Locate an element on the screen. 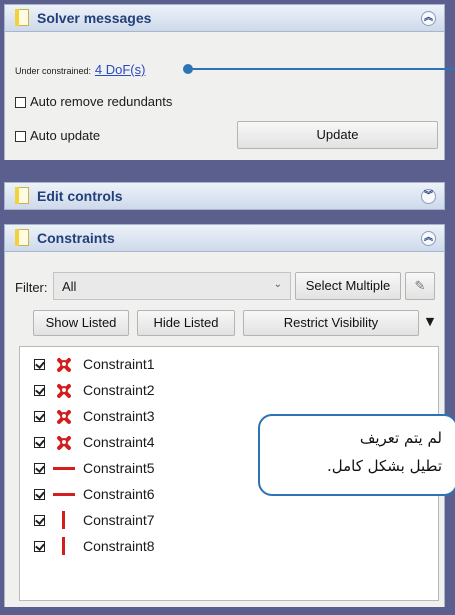 The width and height of the screenshot is (455, 615). constraint-label: Constraint2 is located at coordinates (119, 390).